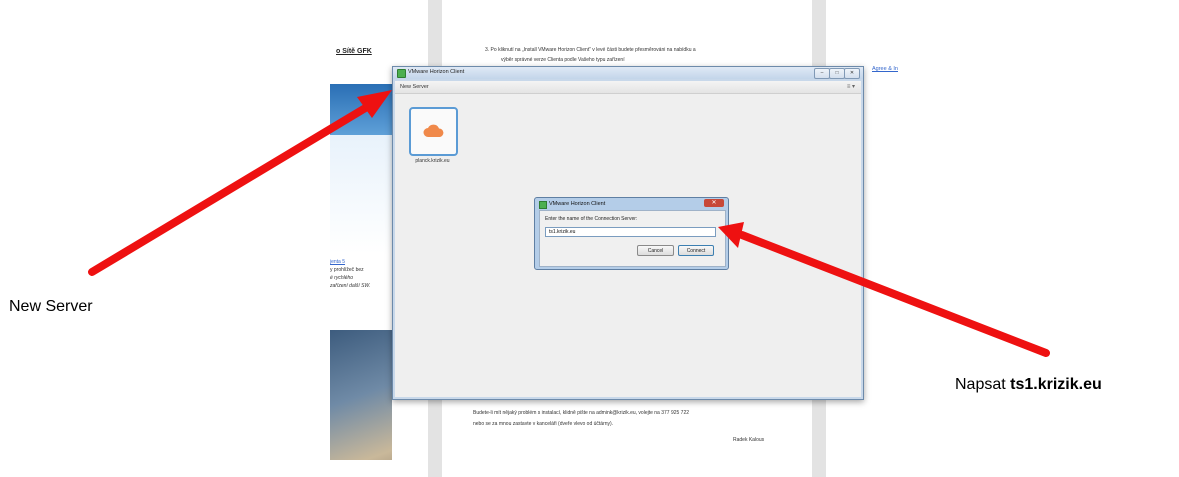 Image resolution: width=1179 pixels, height=477 pixels. What do you see at coordinates (401, 73) in the screenshot?
I see `app-icon` at bounding box center [401, 73].